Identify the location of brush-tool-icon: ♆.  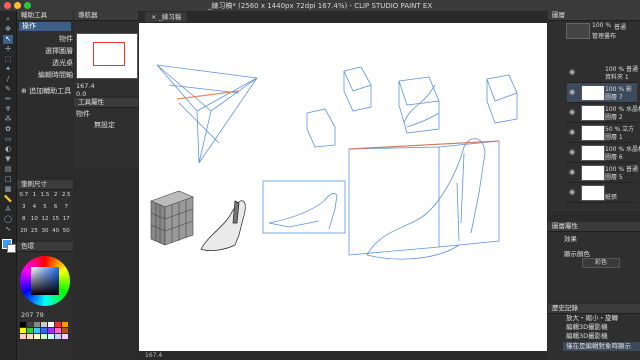
(8, 109).